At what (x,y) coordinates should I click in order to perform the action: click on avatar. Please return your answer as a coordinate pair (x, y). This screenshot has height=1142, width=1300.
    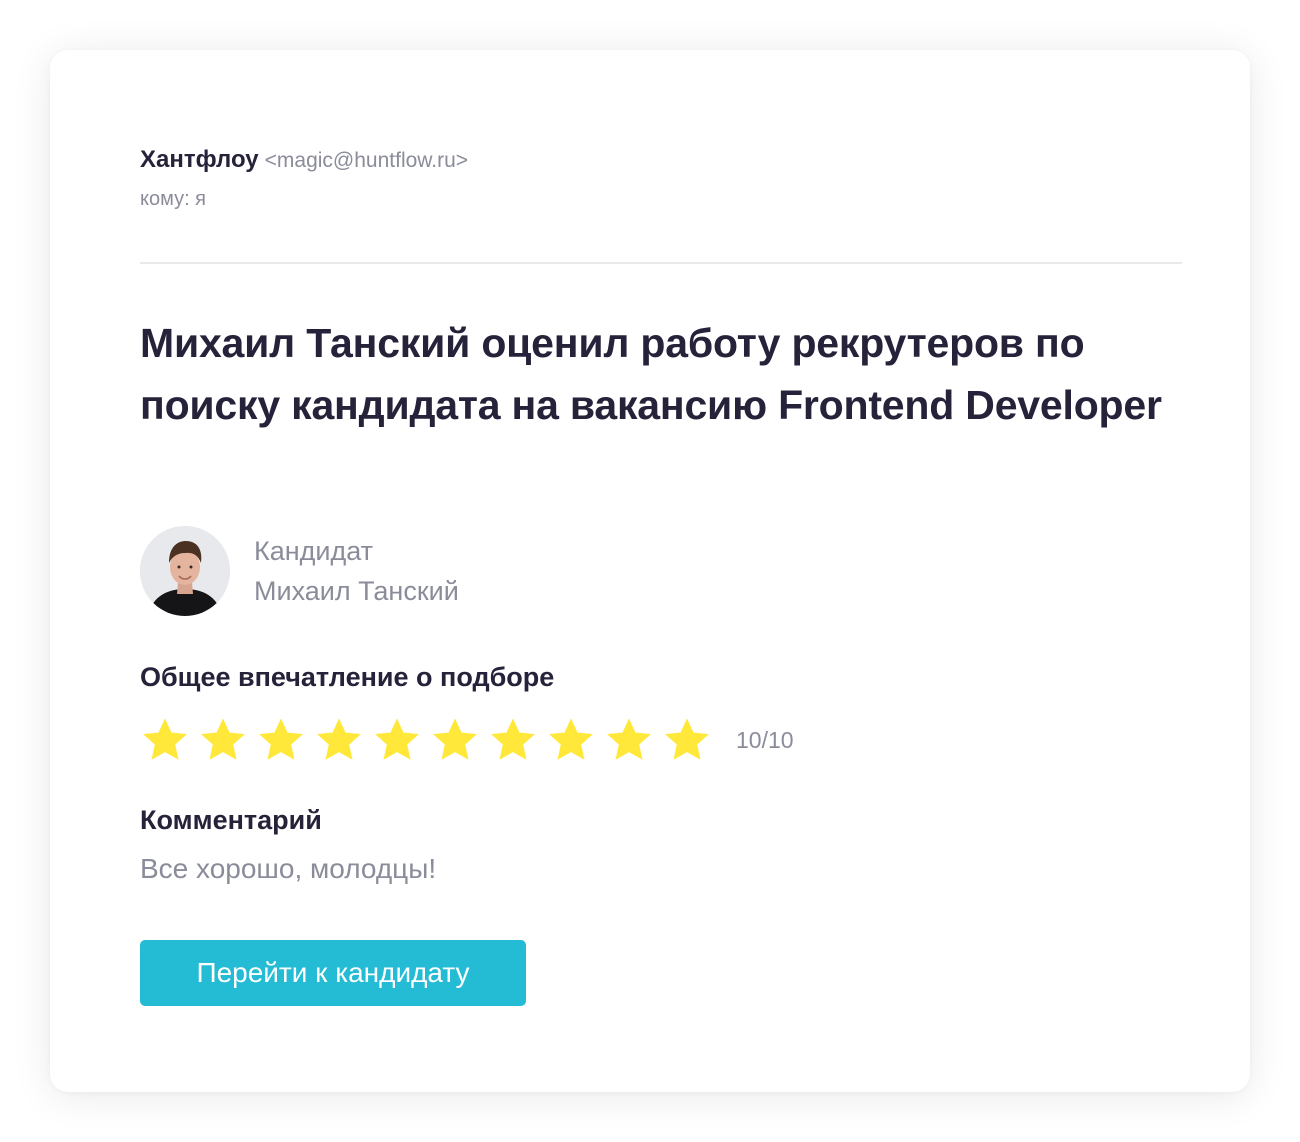
    Looking at the image, I should click on (185, 571).